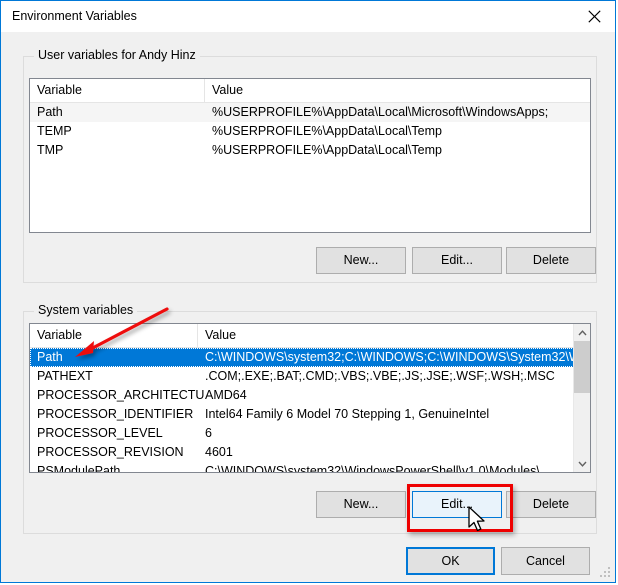 The height and width of the screenshot is (585, 618). I want to click on resize-grip, so click(606, 573).